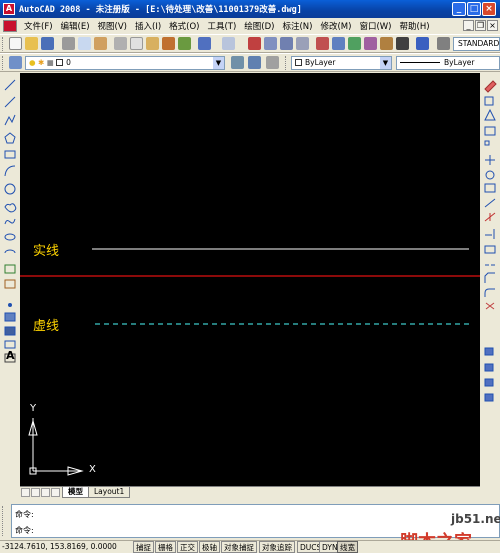 The width and height of the screenshot is (500, 553). I want to click on command-grip, so click(5, 521).